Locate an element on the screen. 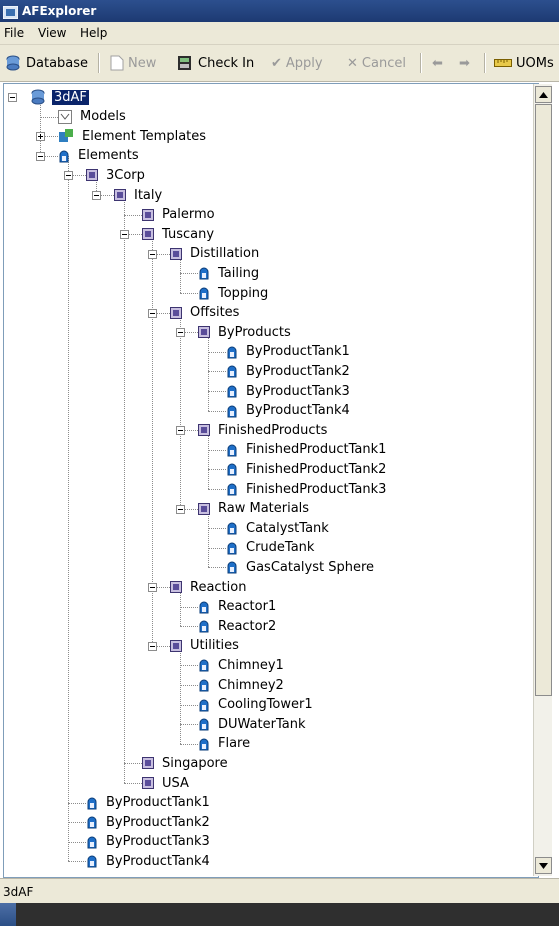 The height and width of the screenshot is (926, 559). menu-view: View is located at coordinates (52, 33).